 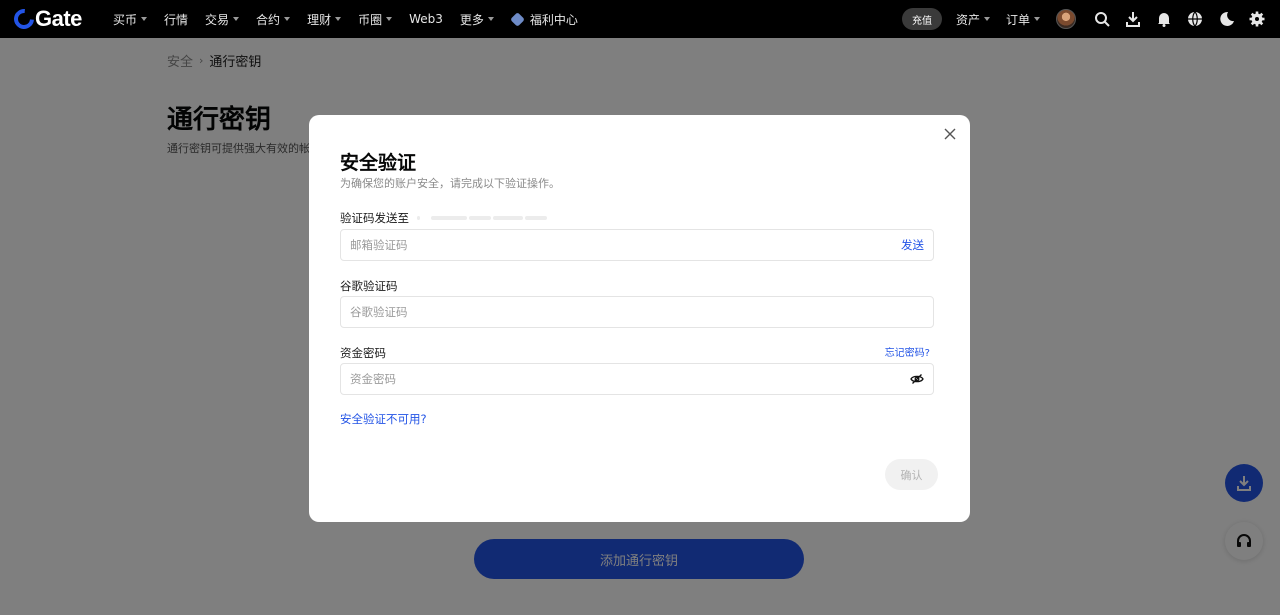 What do you see at coordinates (553, 19) in the screenshot?
I see `nav-label: 福利中心` at bounding box center [553, 19].